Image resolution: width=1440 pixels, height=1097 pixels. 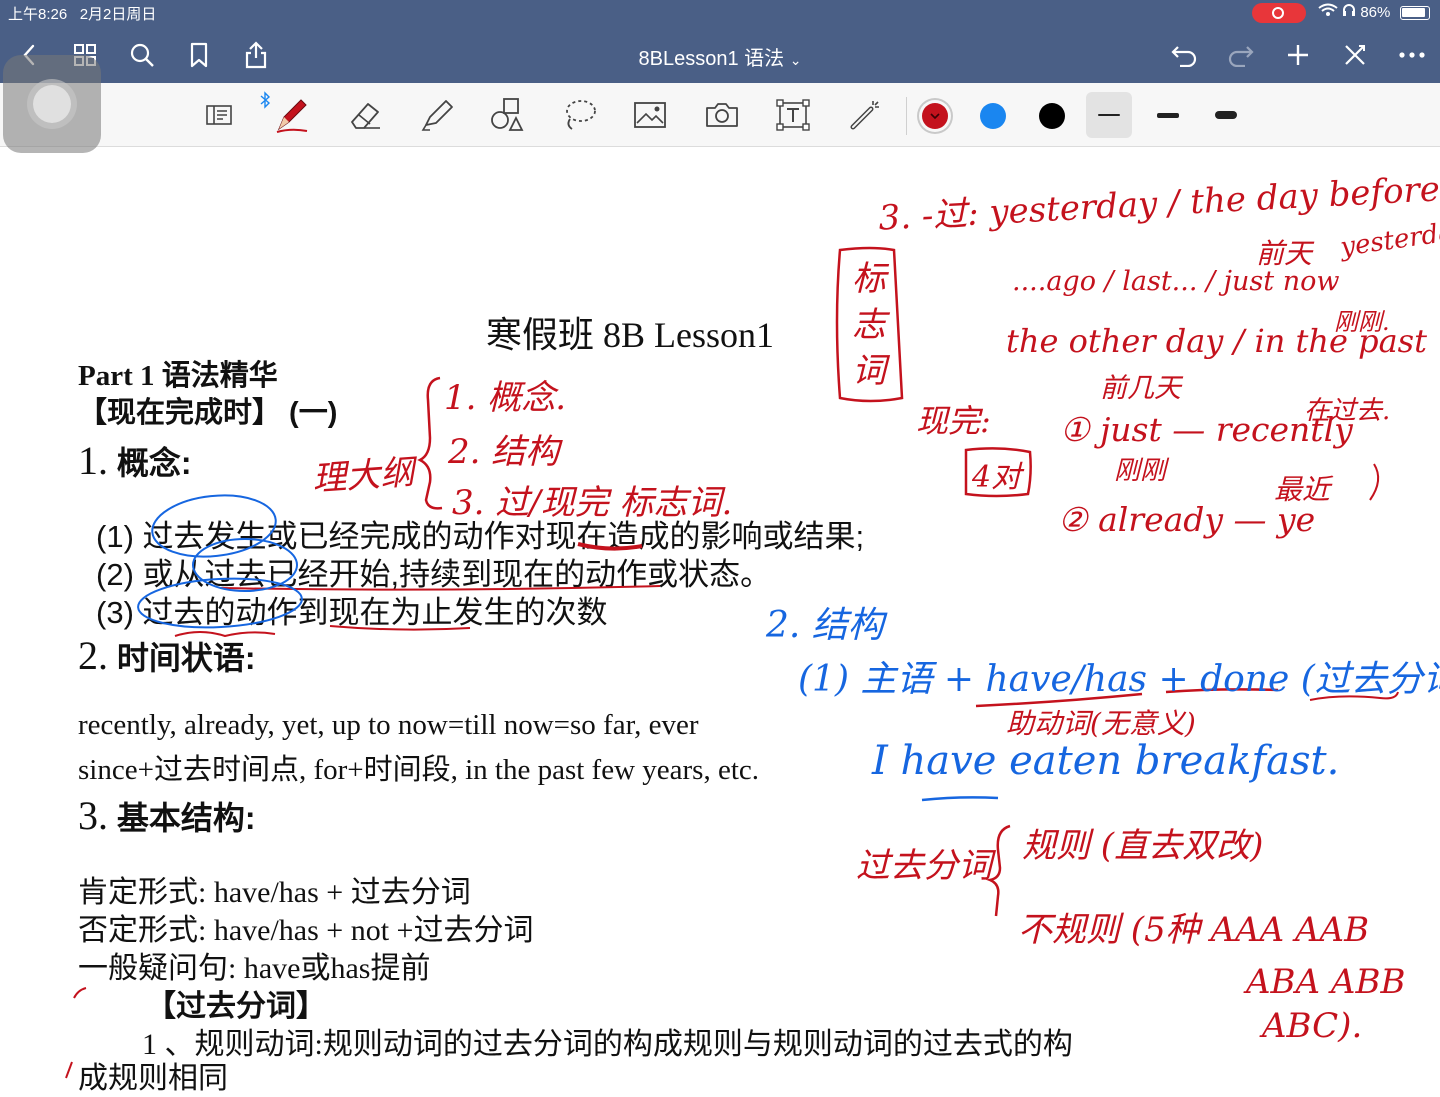 What do you see at coordinates (1119, 679) in the screenshot?
I see `annotation-formula: (1) 主语 + have/has + done (过去分词)` at bounding box center [1119, 679].